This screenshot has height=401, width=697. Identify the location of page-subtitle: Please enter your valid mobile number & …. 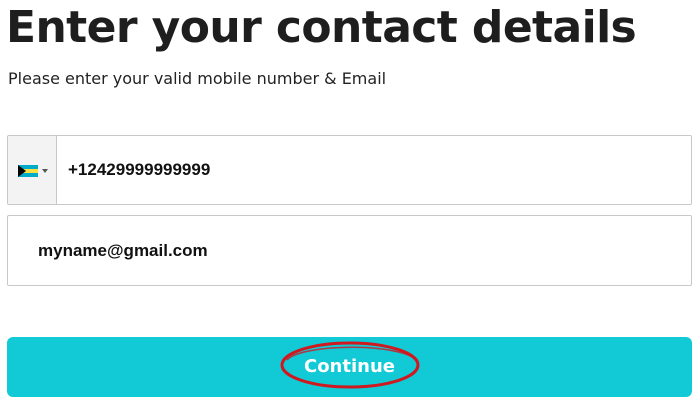
(197, 78).